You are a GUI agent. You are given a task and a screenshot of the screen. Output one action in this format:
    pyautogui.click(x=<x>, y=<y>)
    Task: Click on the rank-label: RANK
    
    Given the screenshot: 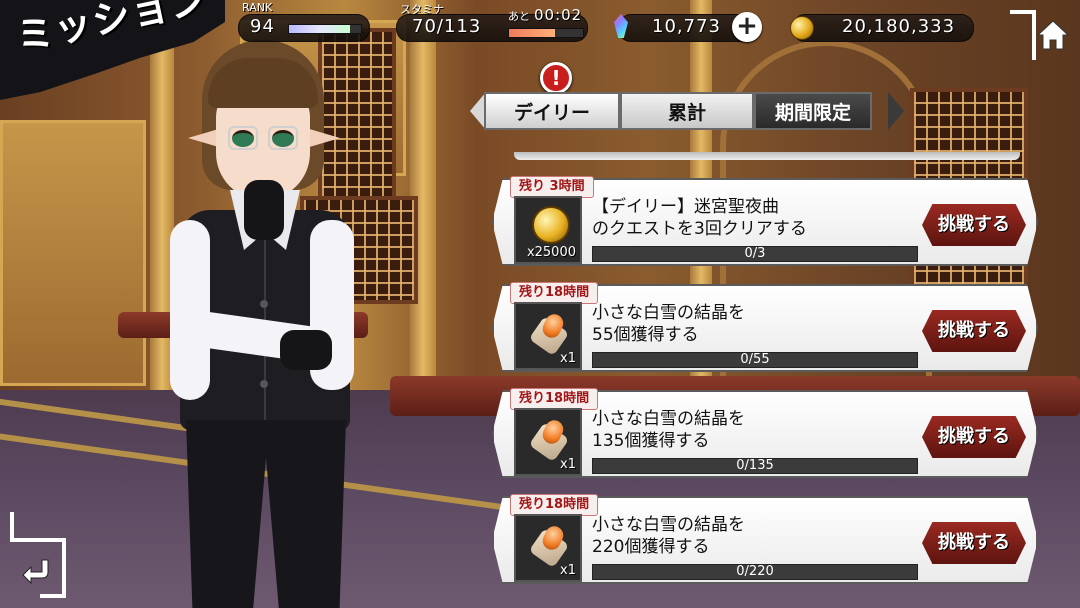 What is the action you would take?
    pyautogui.click(x=257, y=7)
    